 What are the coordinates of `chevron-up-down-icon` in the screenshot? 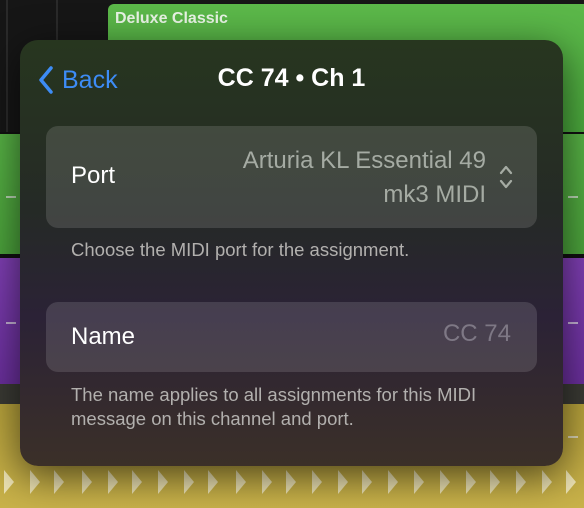 It's located at (506, 177).